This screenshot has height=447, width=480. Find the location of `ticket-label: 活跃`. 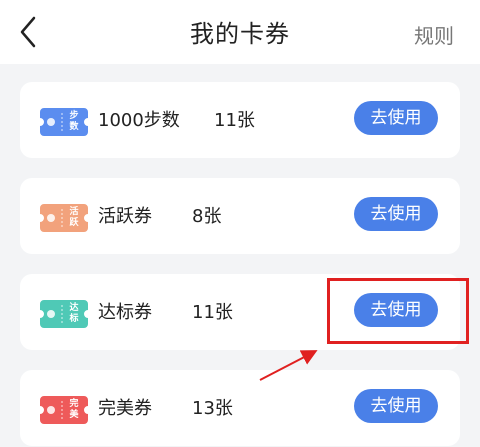

ticket-label: 活跃 is located at coordinates (74, 217).